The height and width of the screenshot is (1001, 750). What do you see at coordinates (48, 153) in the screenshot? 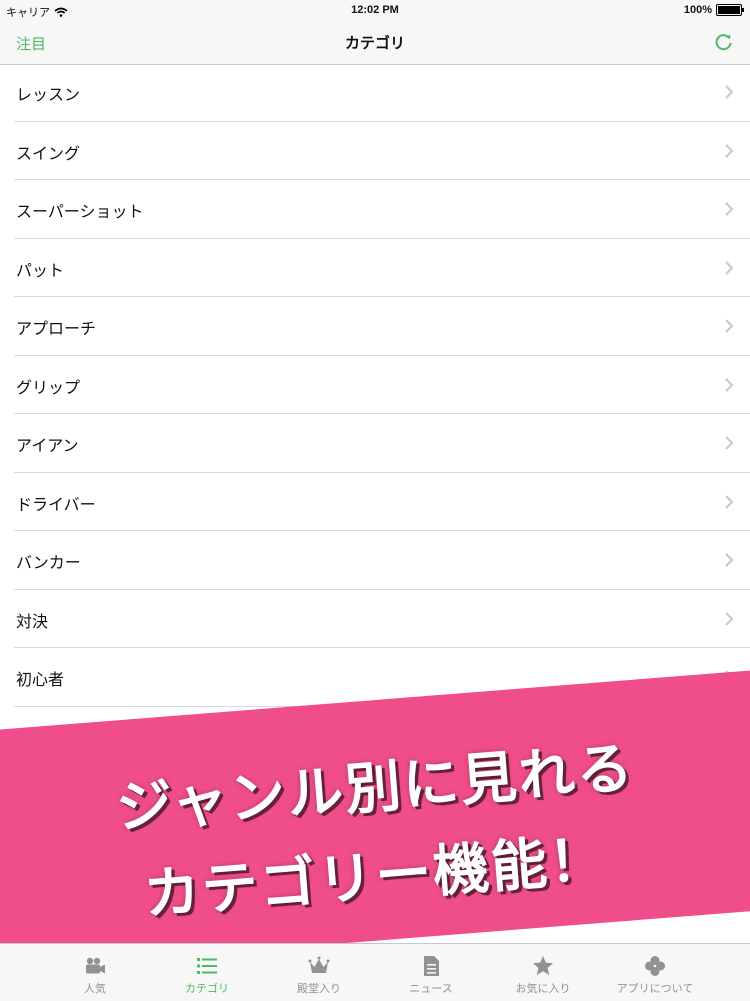
I see `category-label: スイング` at bounding box center [48, 153].